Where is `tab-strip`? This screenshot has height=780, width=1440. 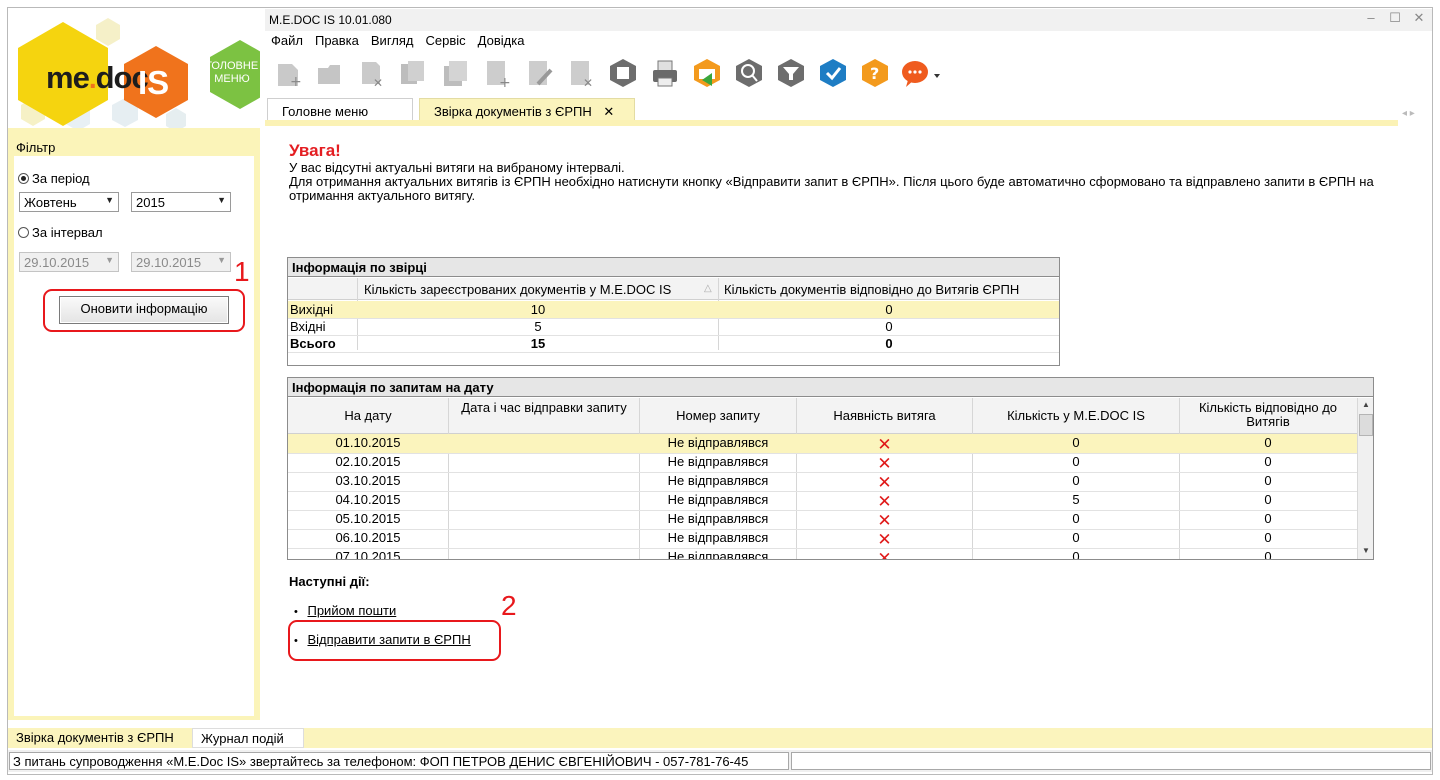 tab-strip is located at coordinates (831, 123).